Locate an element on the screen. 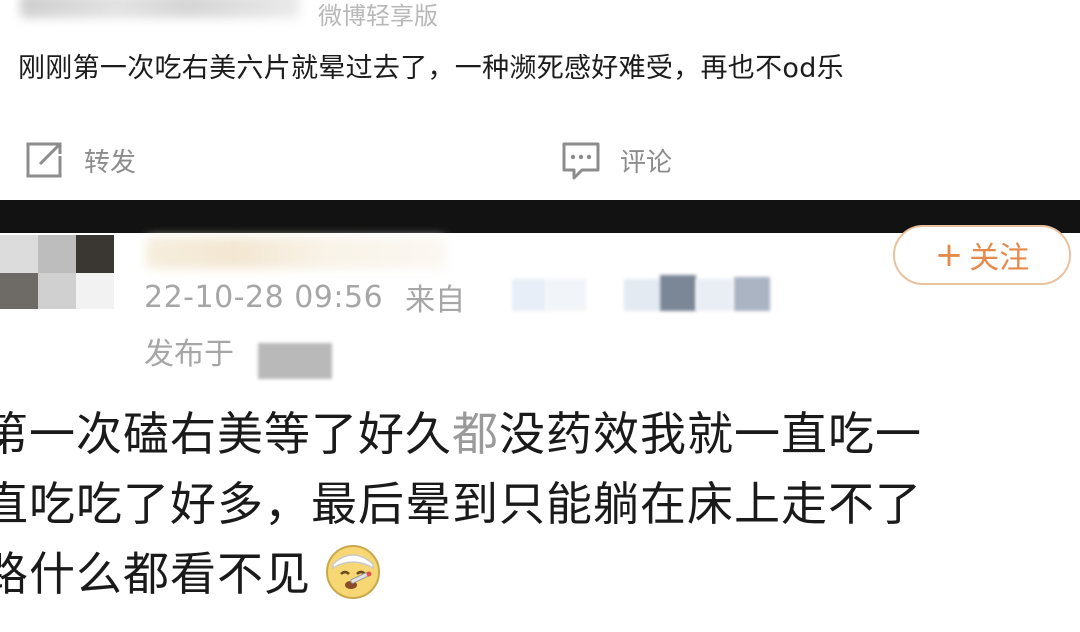 The image size is (1080, 632). repost-label: 转发 is located at coordinates (110, 162).